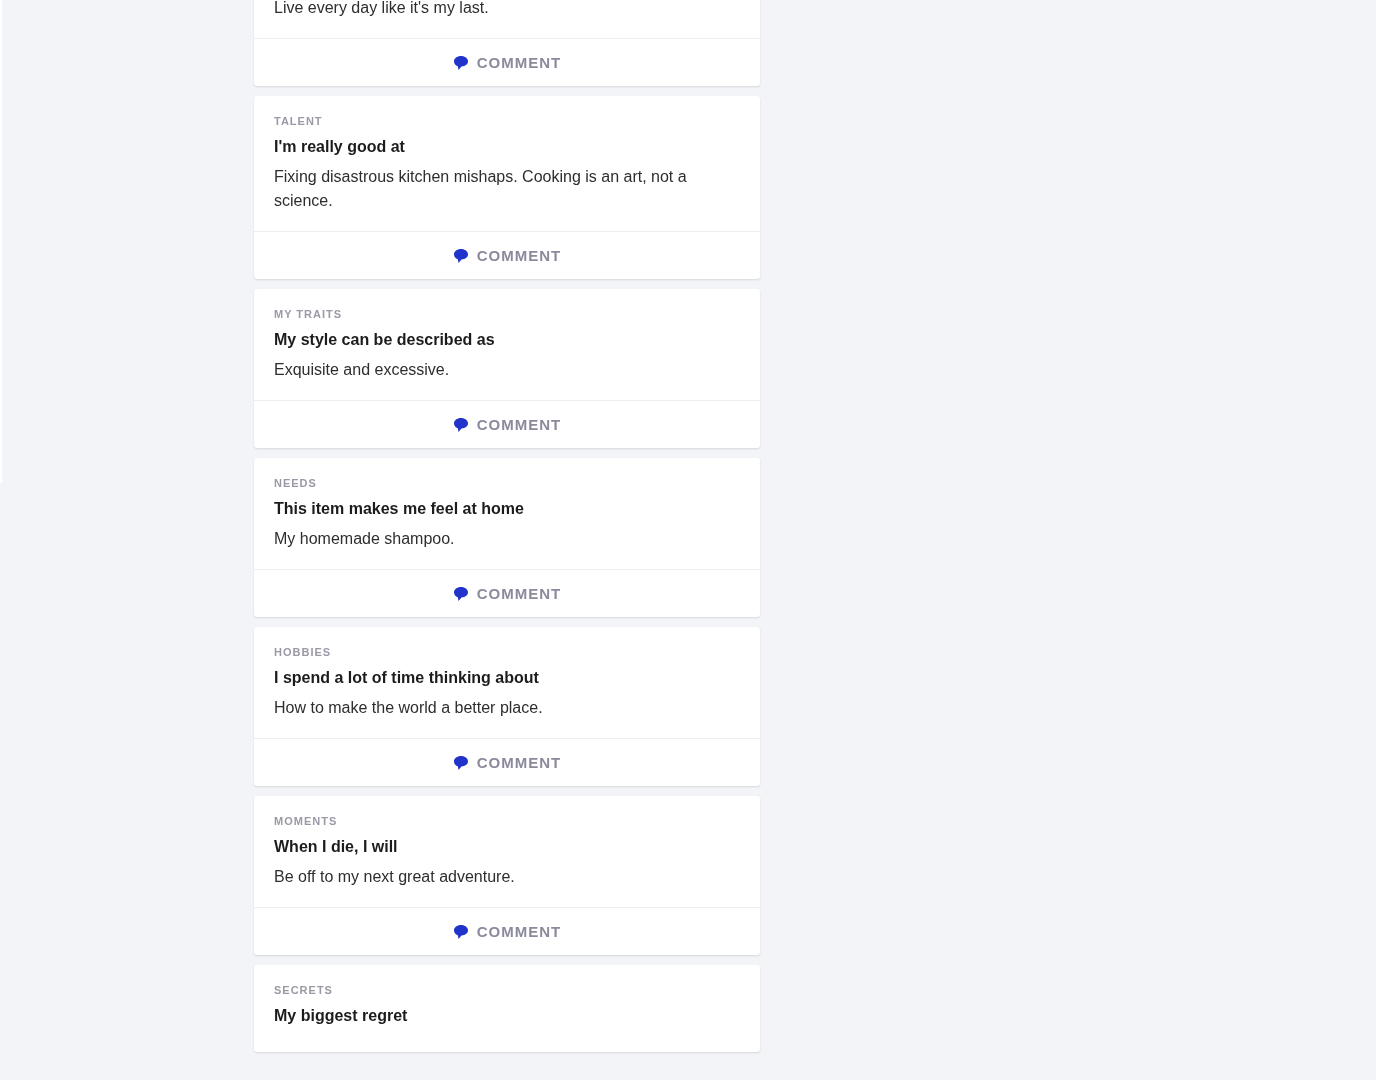 The width and height of the screenshot is (1376, 1080). Describe the element at coordinates (336, 847) in the screenshot. I see `question-text: When I die, I will` at that location.